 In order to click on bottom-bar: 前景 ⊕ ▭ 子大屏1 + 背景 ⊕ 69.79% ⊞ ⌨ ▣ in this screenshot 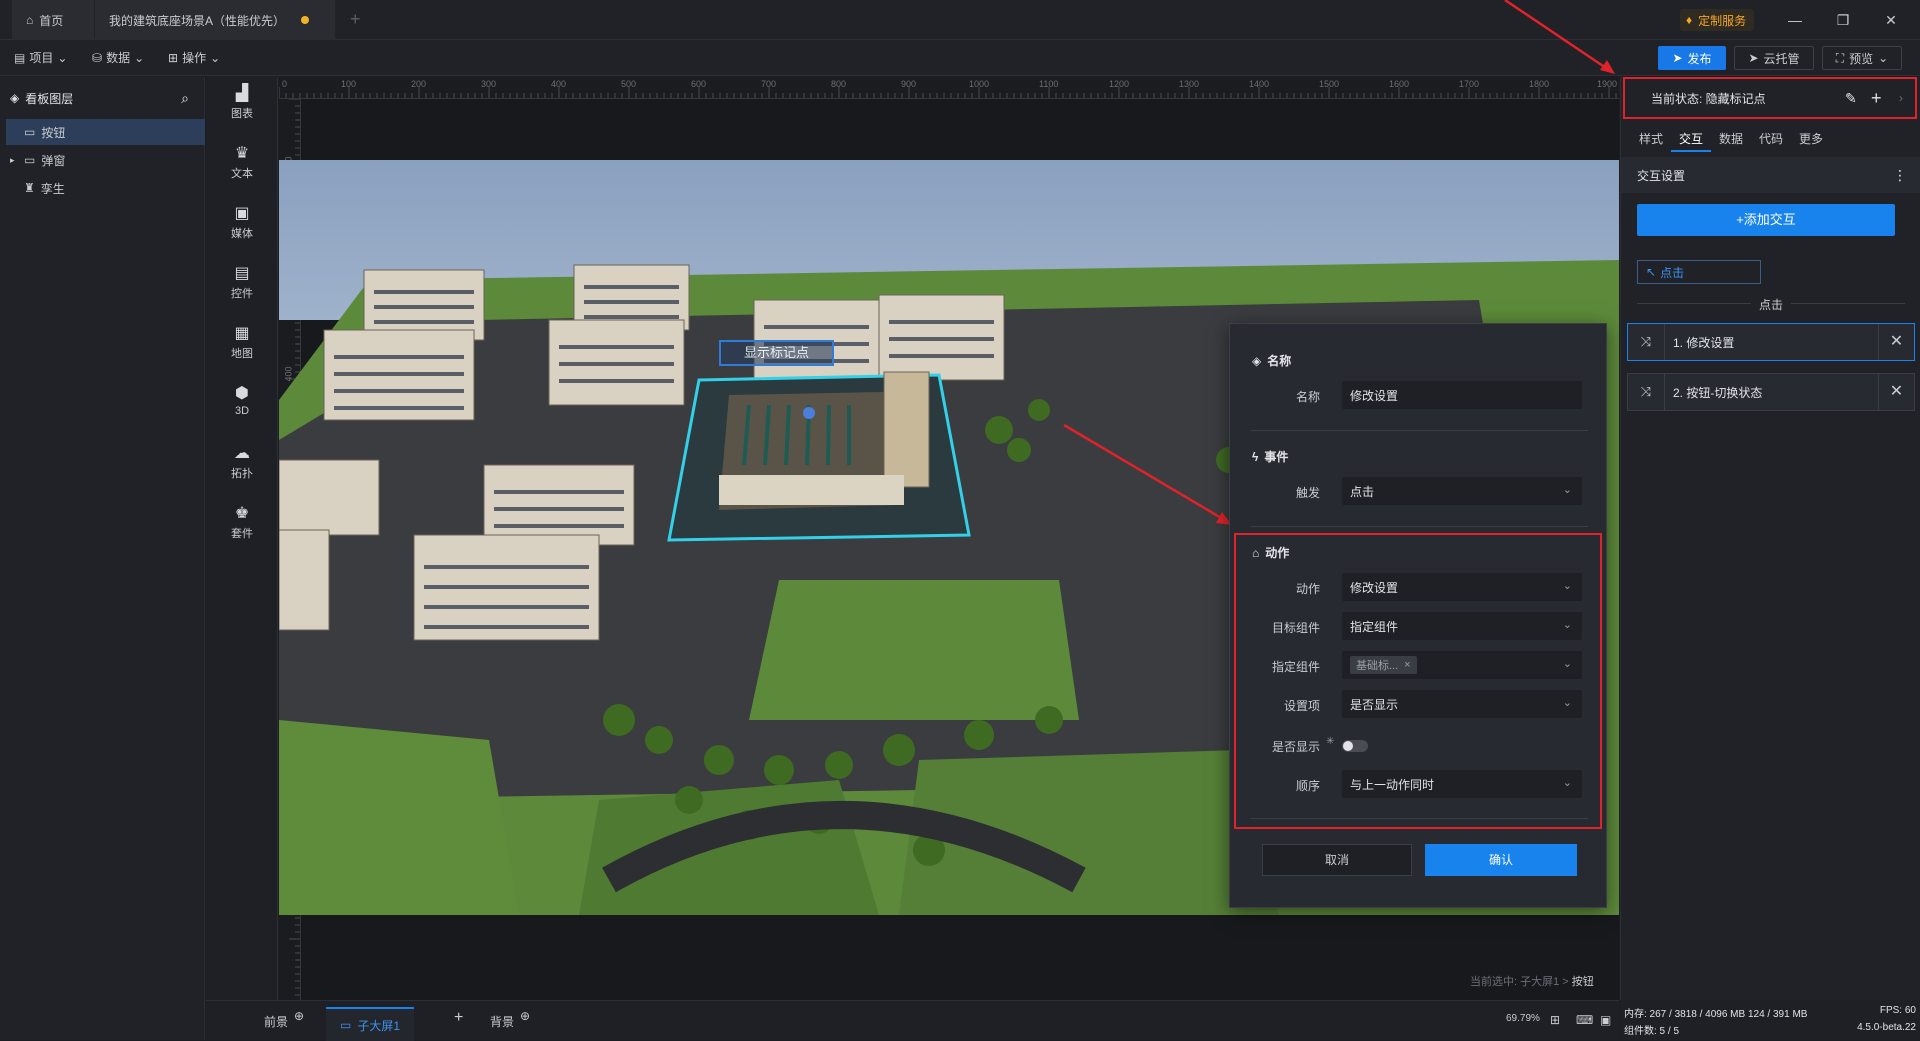, I will do `click(912, 1020)`.